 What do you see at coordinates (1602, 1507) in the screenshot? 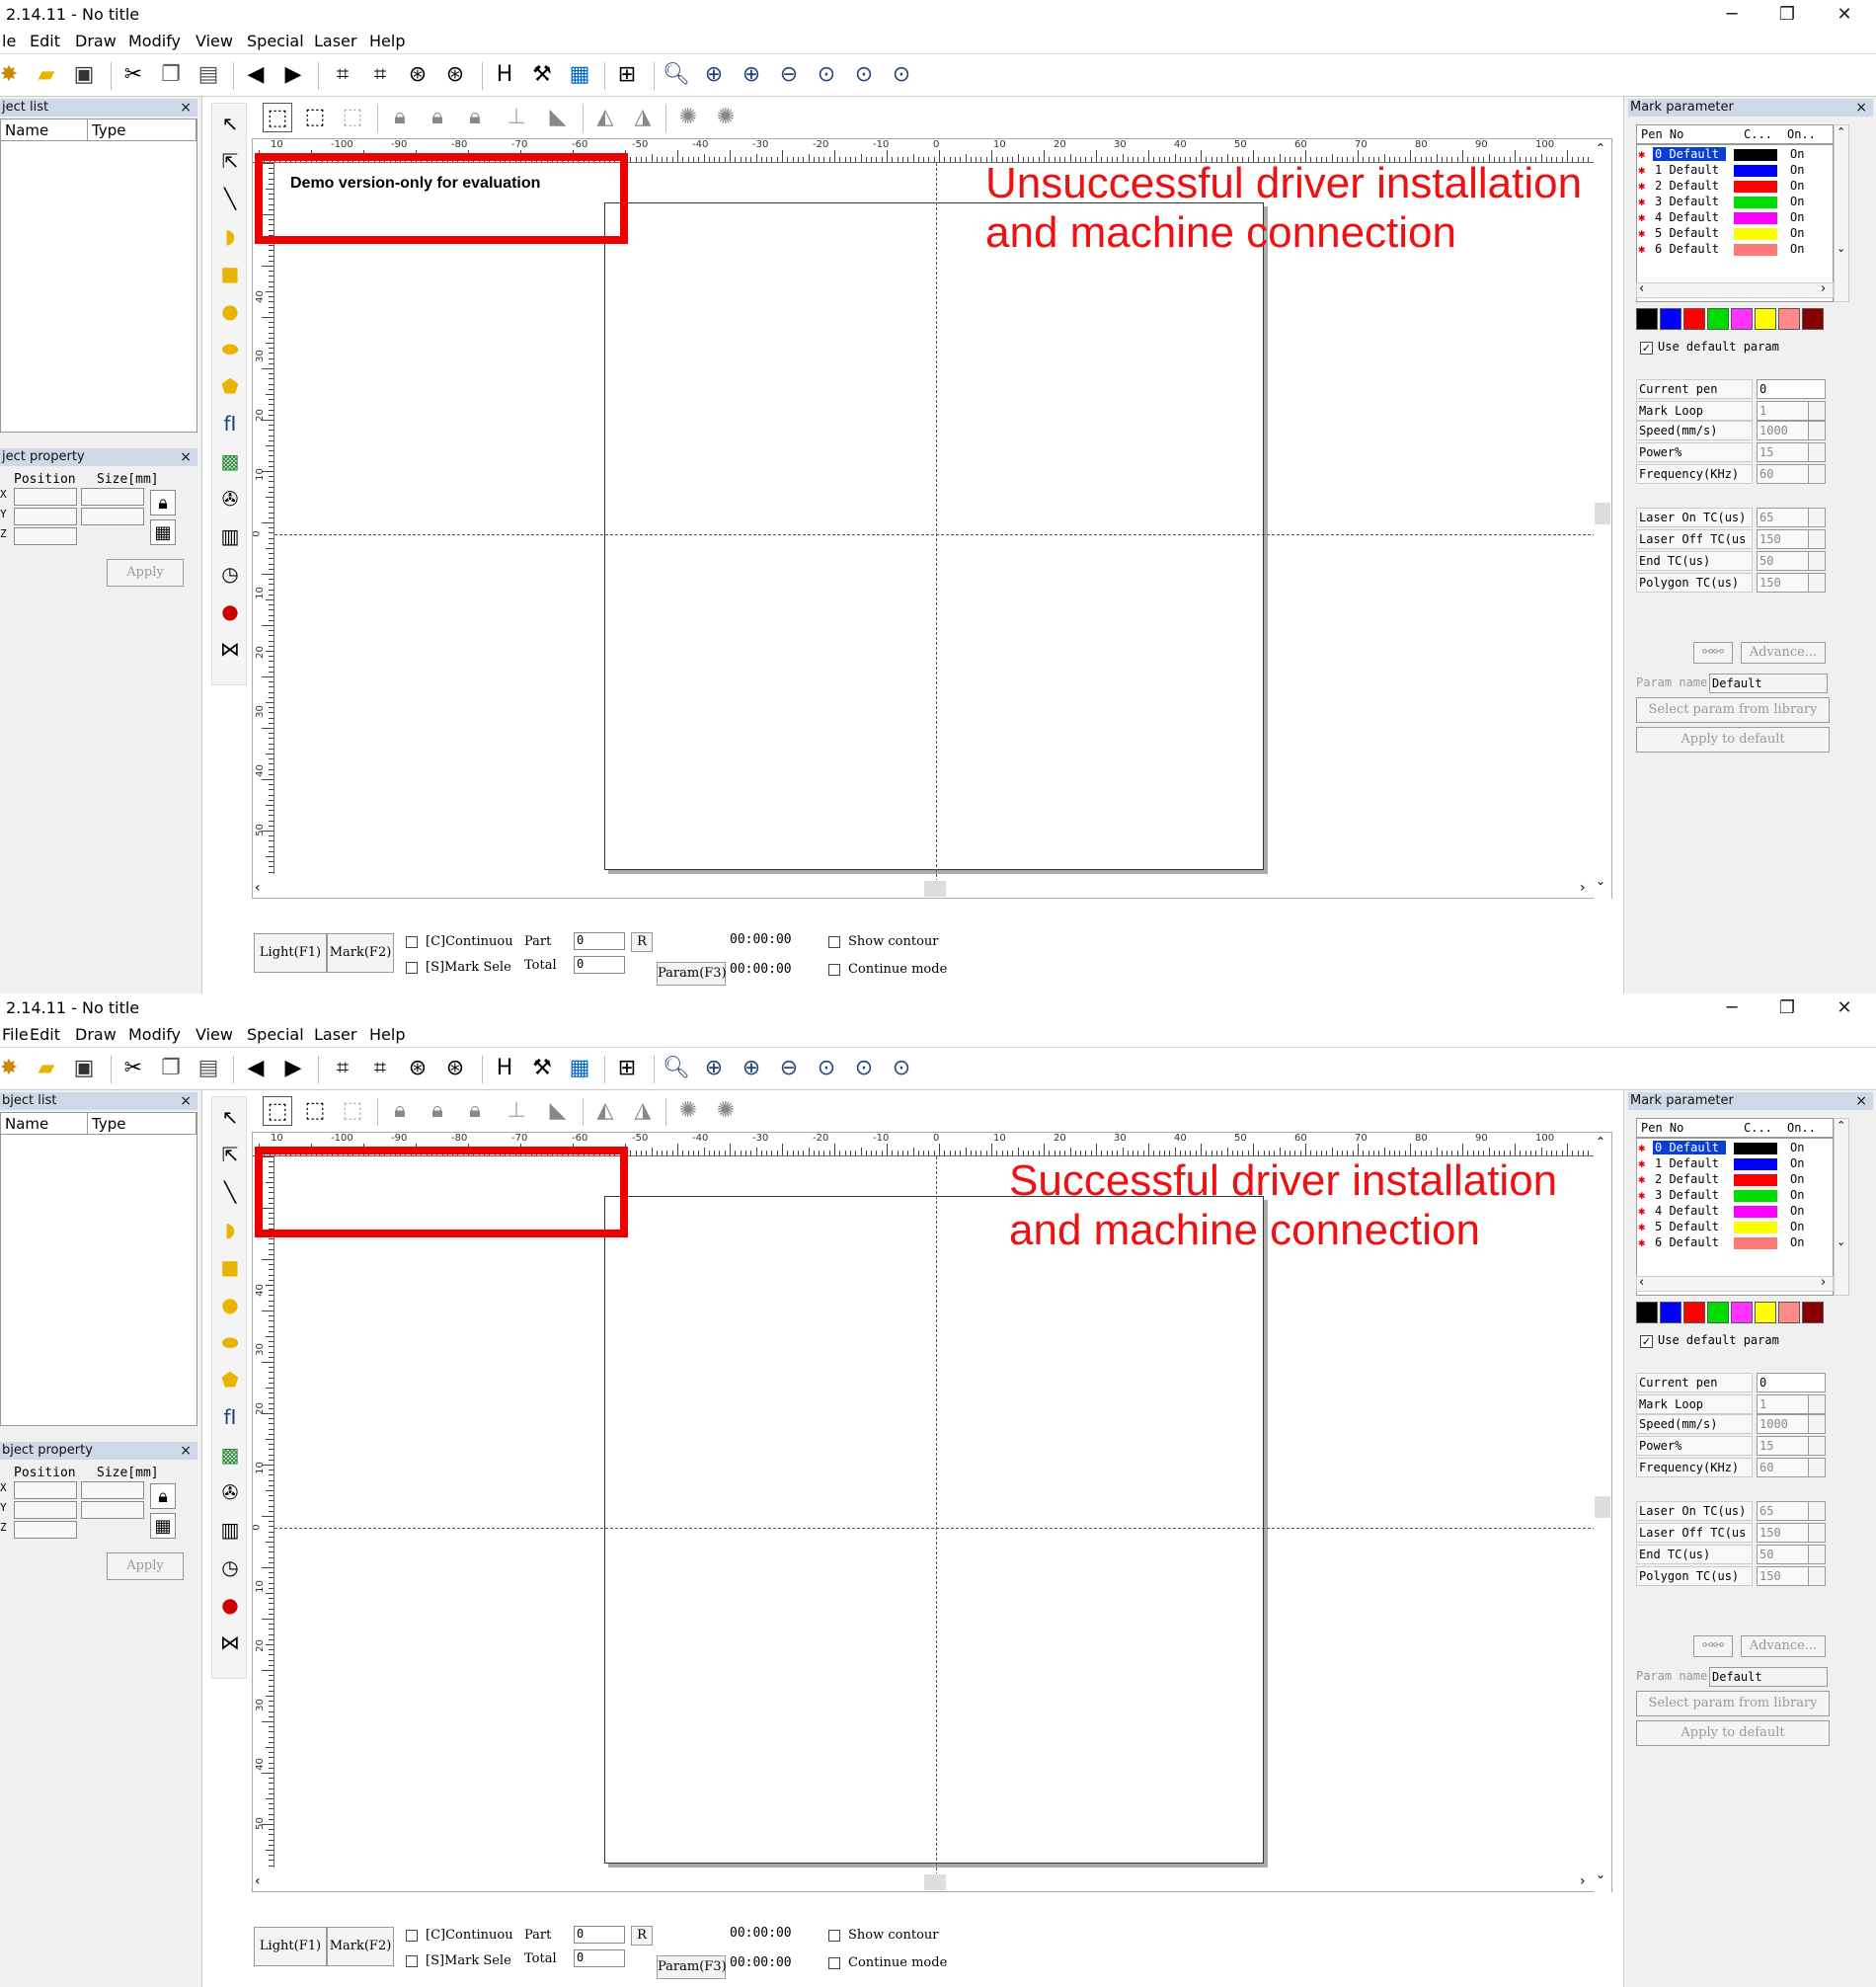
I see `vertical-scroll-thumb` at bounding box center [1602, 1507].